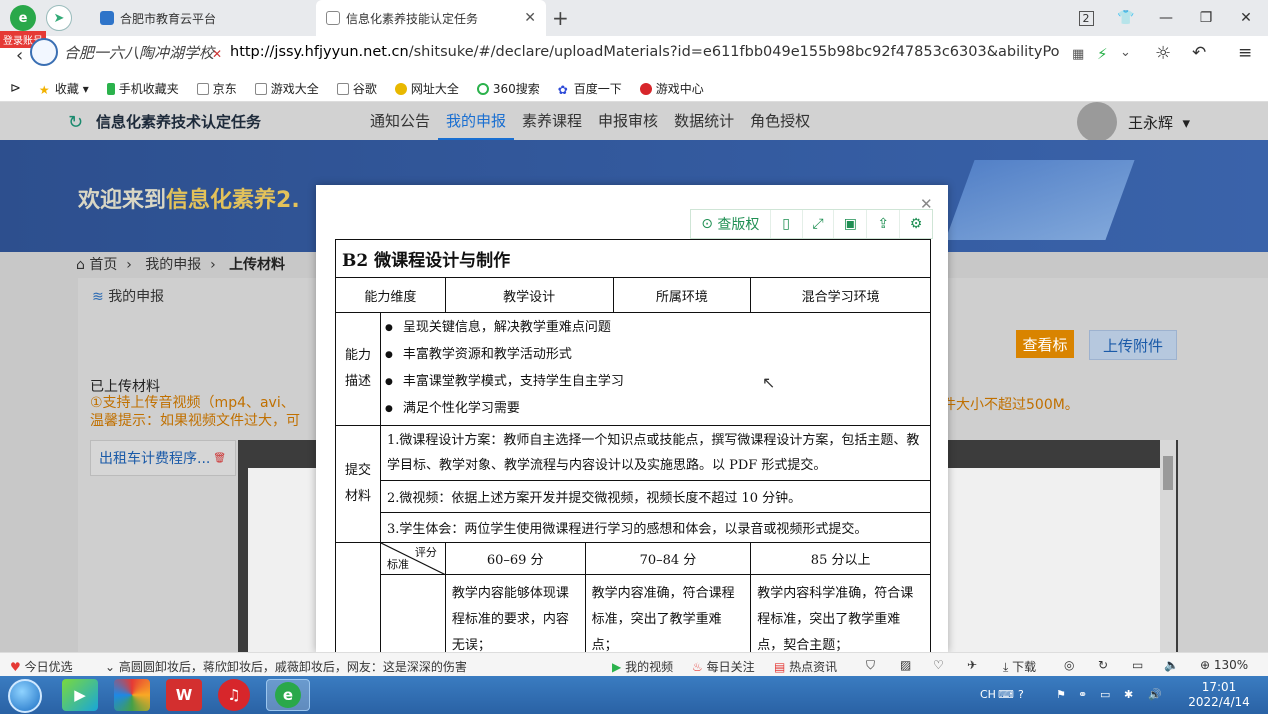 Image resolution: width=1268 pixels, height=714 pixels. I want to click on copy-icon: ▯, so click(787, 224).